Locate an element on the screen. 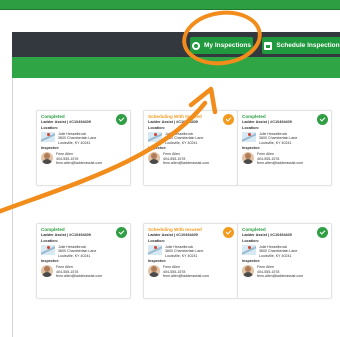 The image size is (340, 337). schedule-inspection-button: Schedule Inspection is located at coordinates (301, 45).